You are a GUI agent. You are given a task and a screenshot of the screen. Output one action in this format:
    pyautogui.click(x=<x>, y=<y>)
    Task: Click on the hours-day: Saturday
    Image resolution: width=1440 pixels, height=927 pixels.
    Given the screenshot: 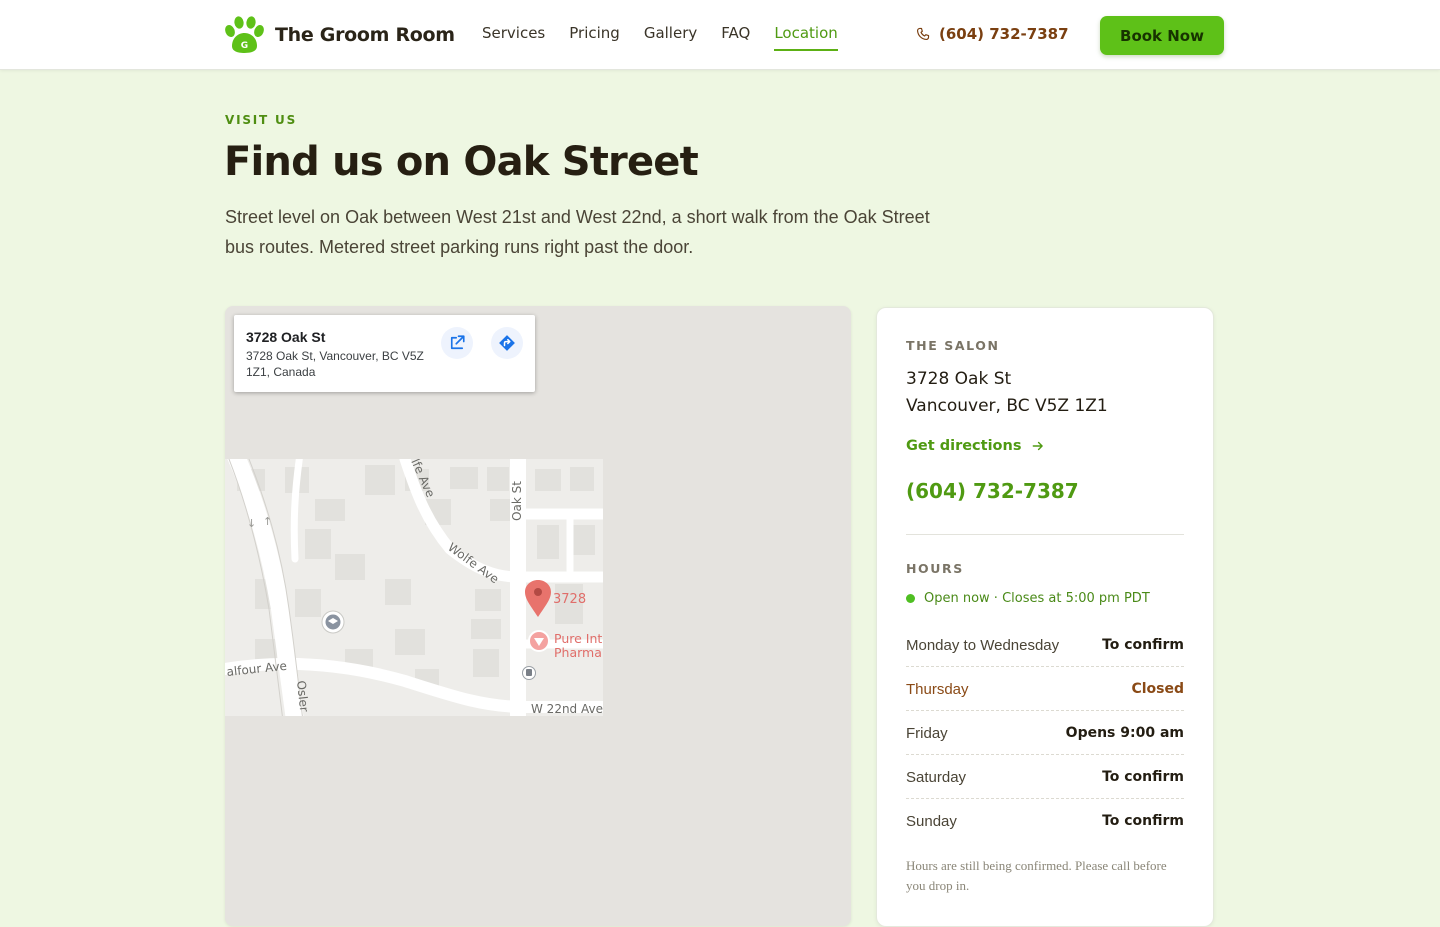 What is the action you would take?
    pyautogui.click(x=936, y=777)
    